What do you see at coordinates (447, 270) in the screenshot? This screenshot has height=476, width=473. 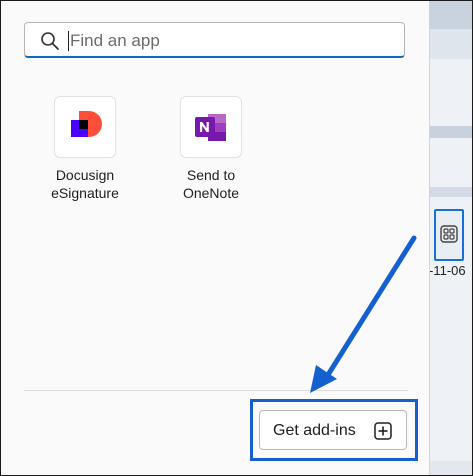 I see `background-date-text: -11-06` at bounding box center [447, 270].